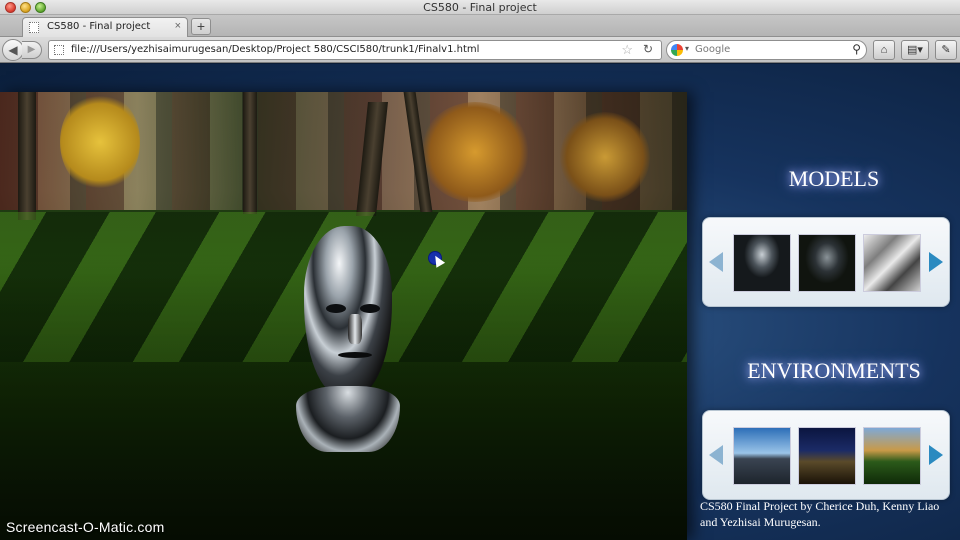  Describe the element at coordinates (32, 50) in the screenshot. I see `forward-button: ▶` at that location.